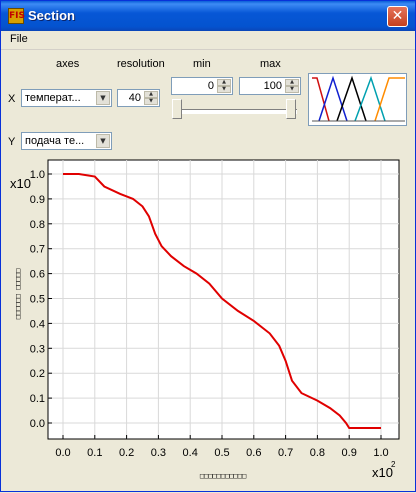 The width and height of the screenshot is (416, 493). What do you see at coordinates (94, 453) in the screenshot?
I see `x-tick-label: 0.1` at bounding box center [94, 453].